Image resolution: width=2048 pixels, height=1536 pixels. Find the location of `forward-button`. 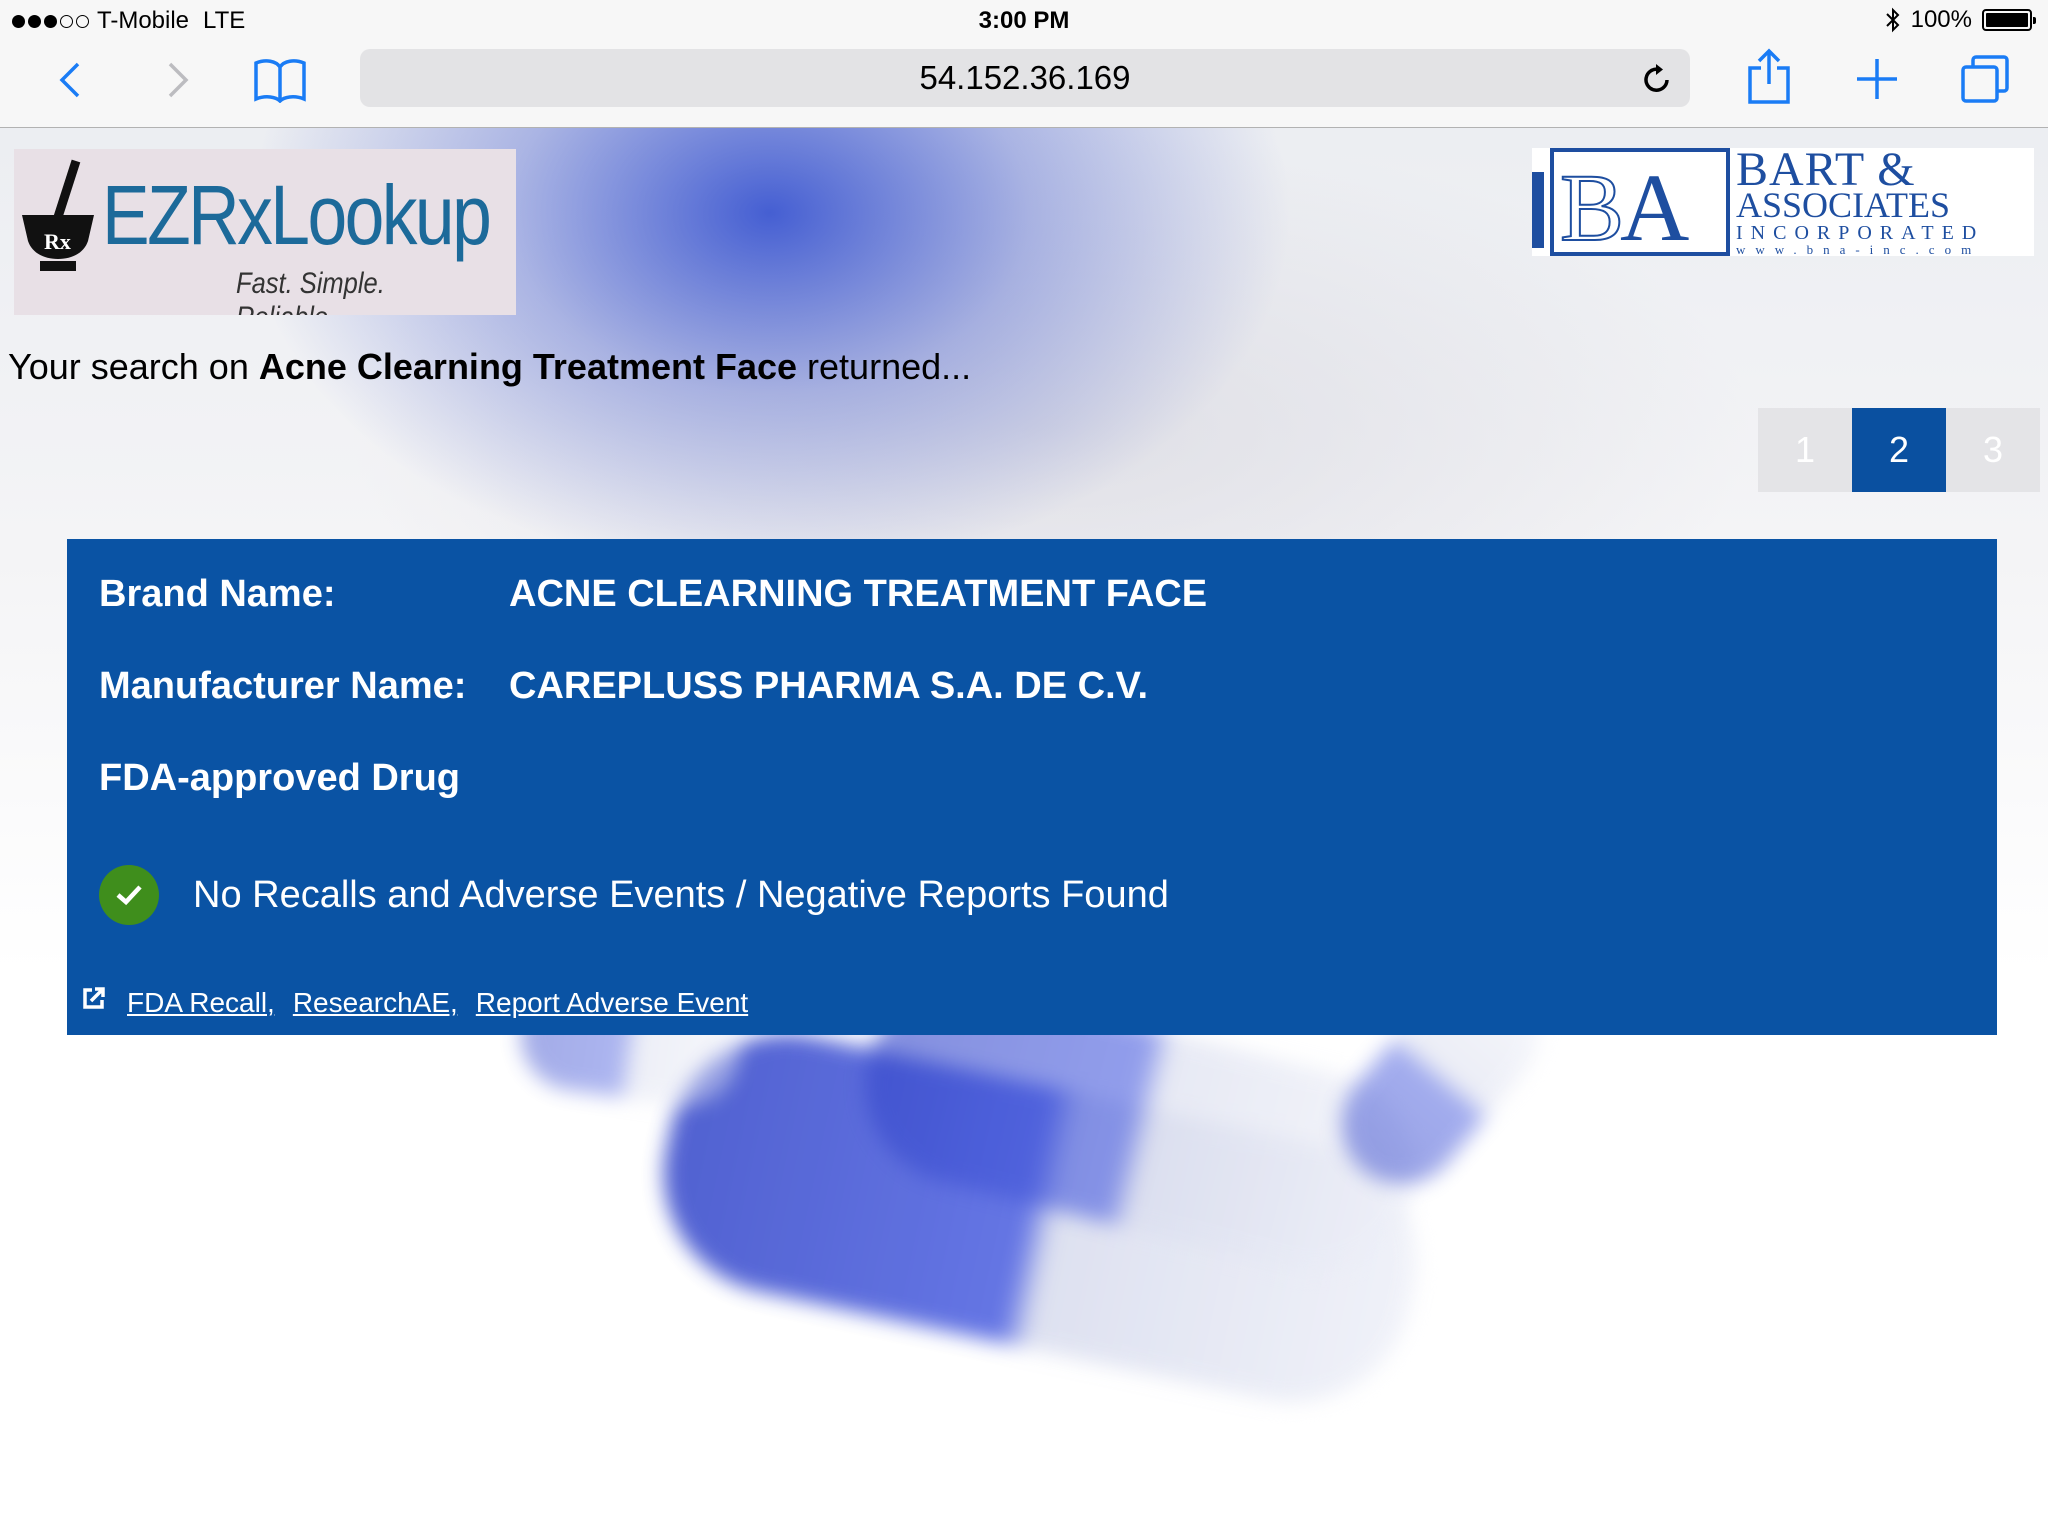

forward-button is located at coordinates (178, 80).